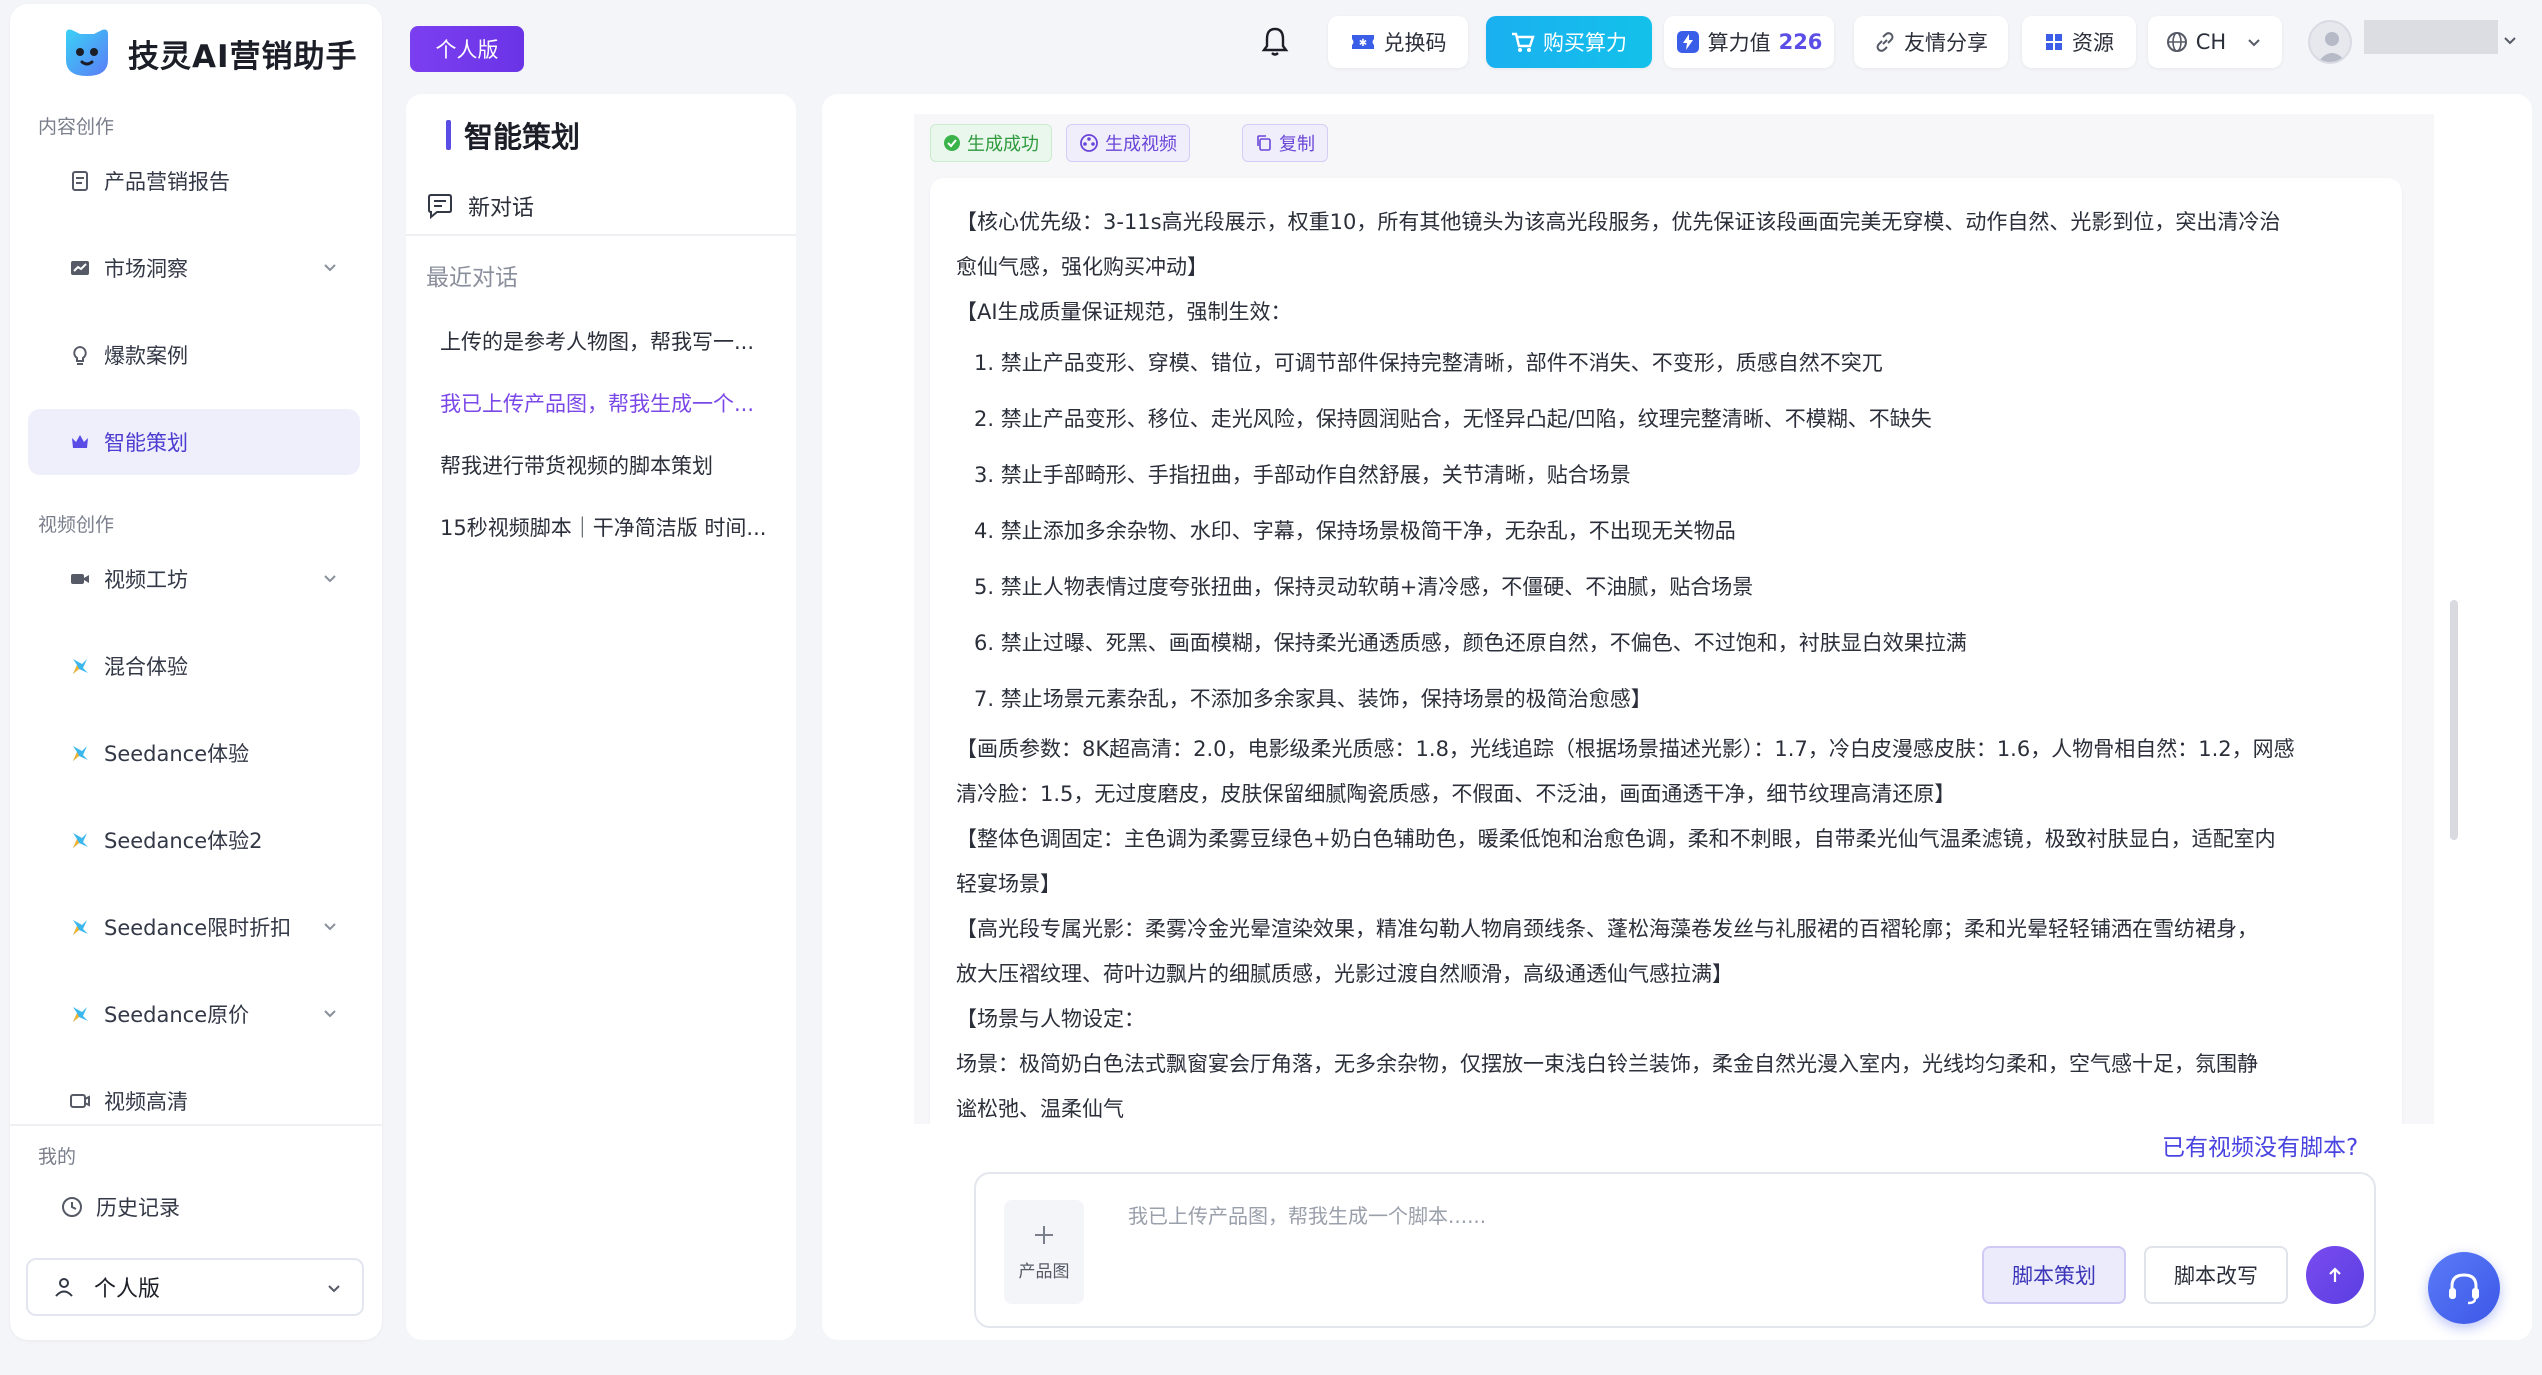 Image resolution: width=2542 pixels, height=1375 pixels. Describe the element at coordinates (195, 1287) in the screenshot. I see `version-select: 个人版` at that location.